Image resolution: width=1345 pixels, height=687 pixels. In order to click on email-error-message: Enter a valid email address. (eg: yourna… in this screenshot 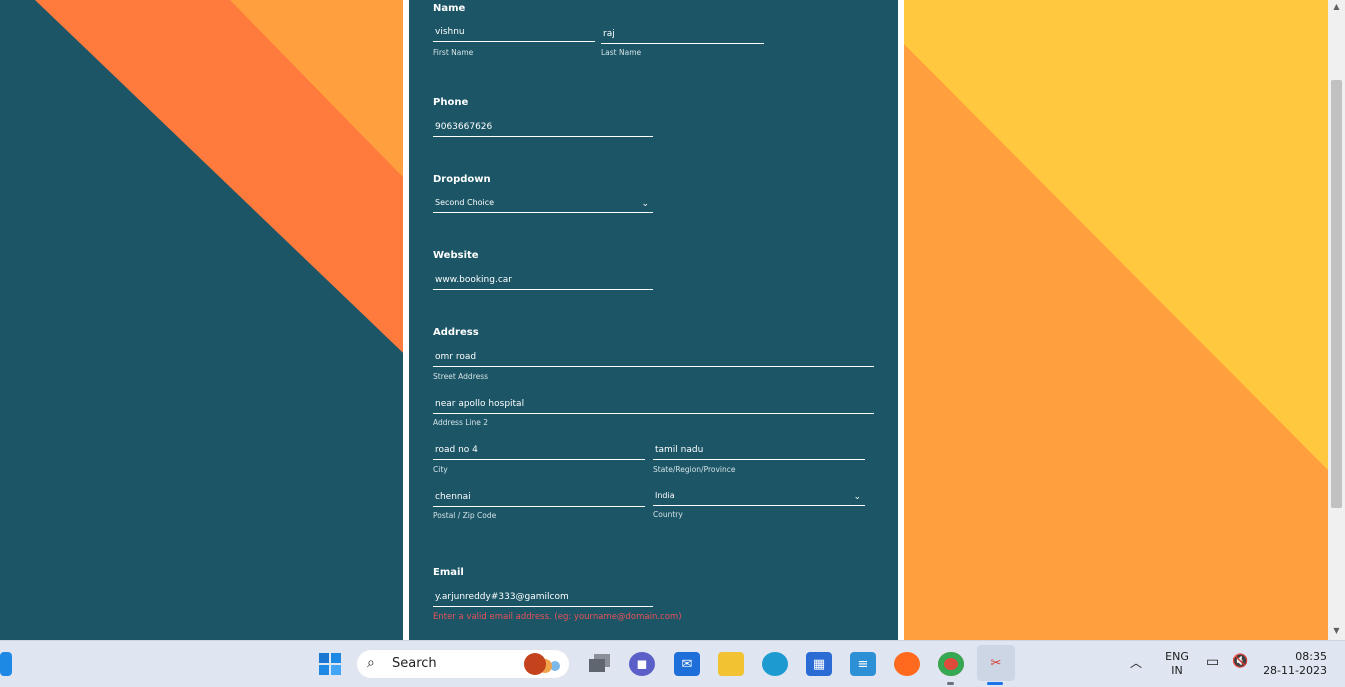, I will do `click(557, 617)`.